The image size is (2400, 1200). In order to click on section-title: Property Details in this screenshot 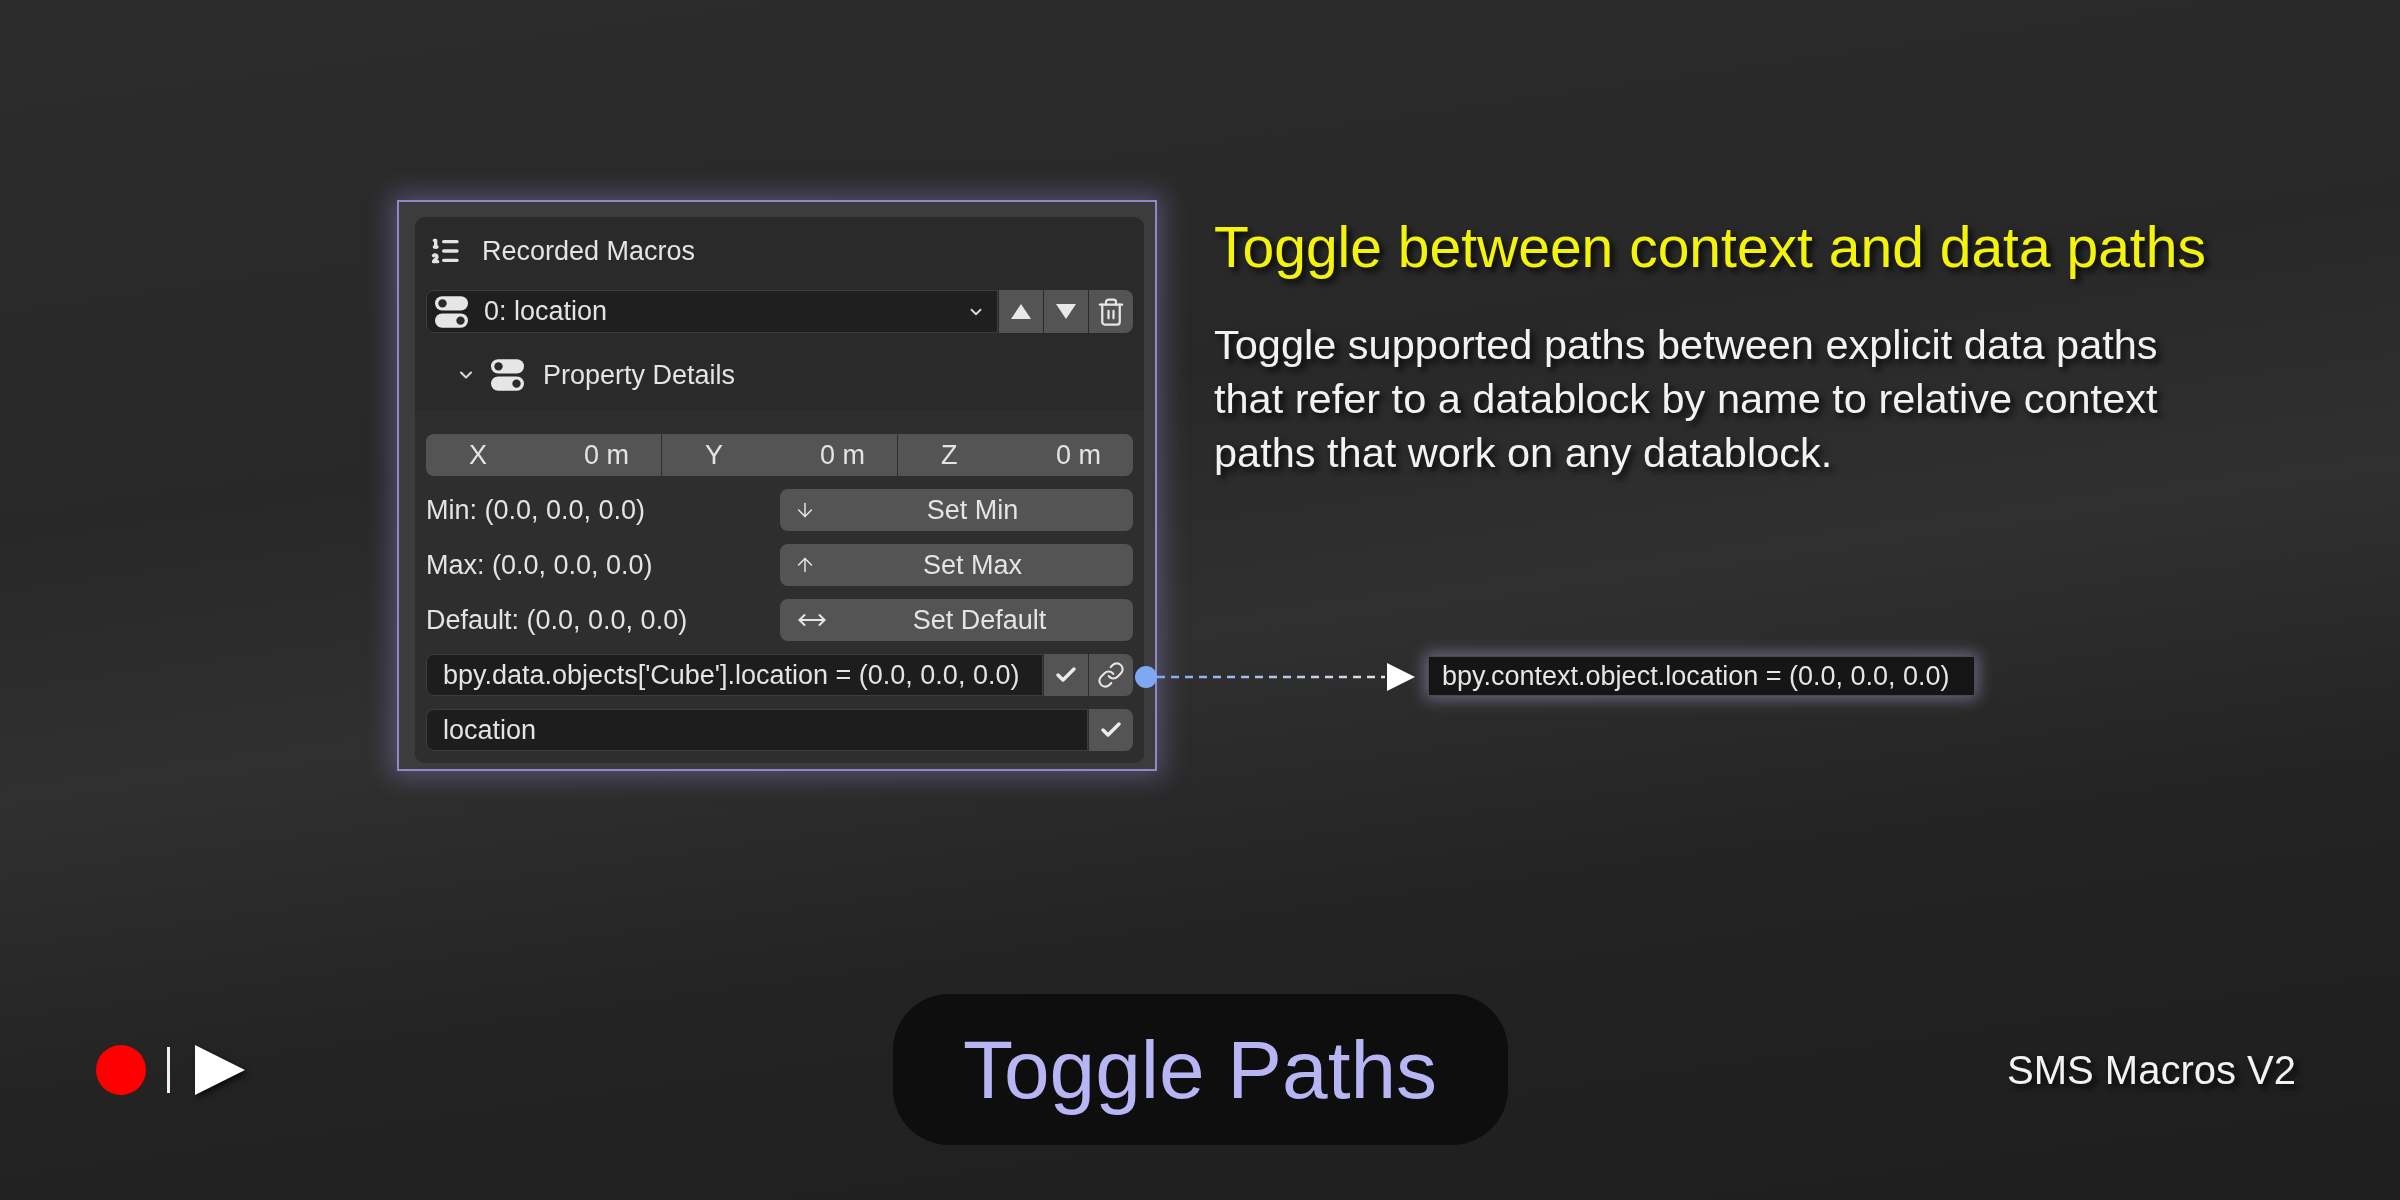, I will do `click(639, 375)`.